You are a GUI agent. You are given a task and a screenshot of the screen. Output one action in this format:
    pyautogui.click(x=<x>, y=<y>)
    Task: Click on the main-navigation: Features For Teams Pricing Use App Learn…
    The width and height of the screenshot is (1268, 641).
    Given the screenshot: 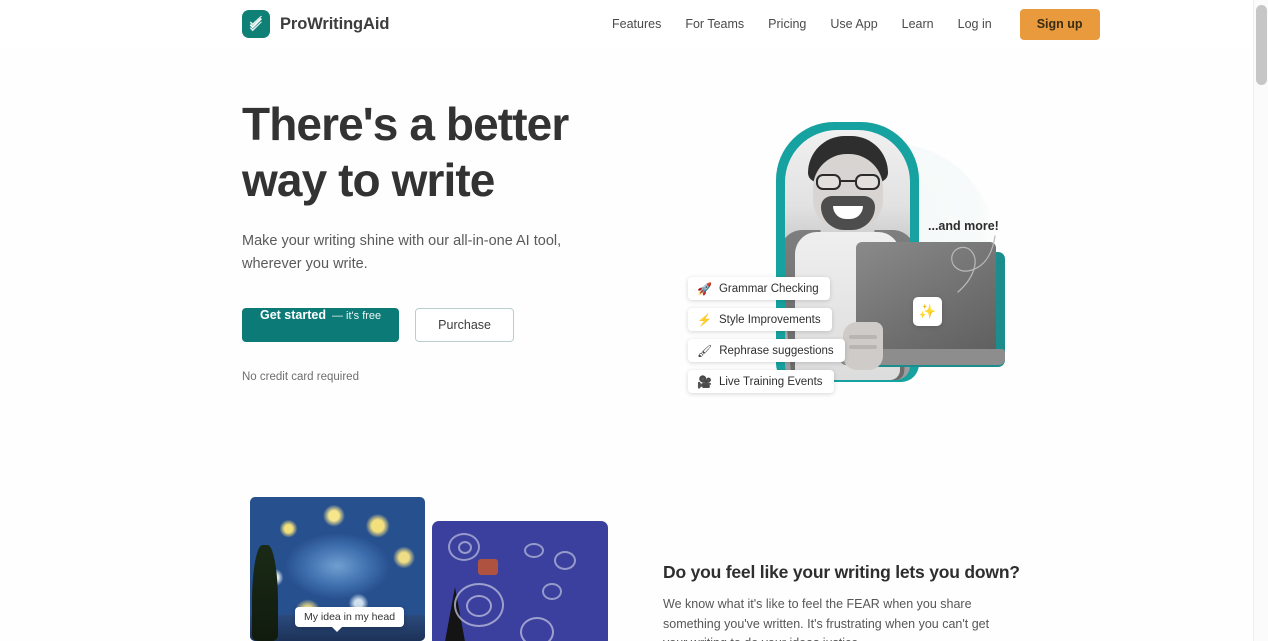 What is the action you would take?
    pyautogui.click(x=850, y=24)
    